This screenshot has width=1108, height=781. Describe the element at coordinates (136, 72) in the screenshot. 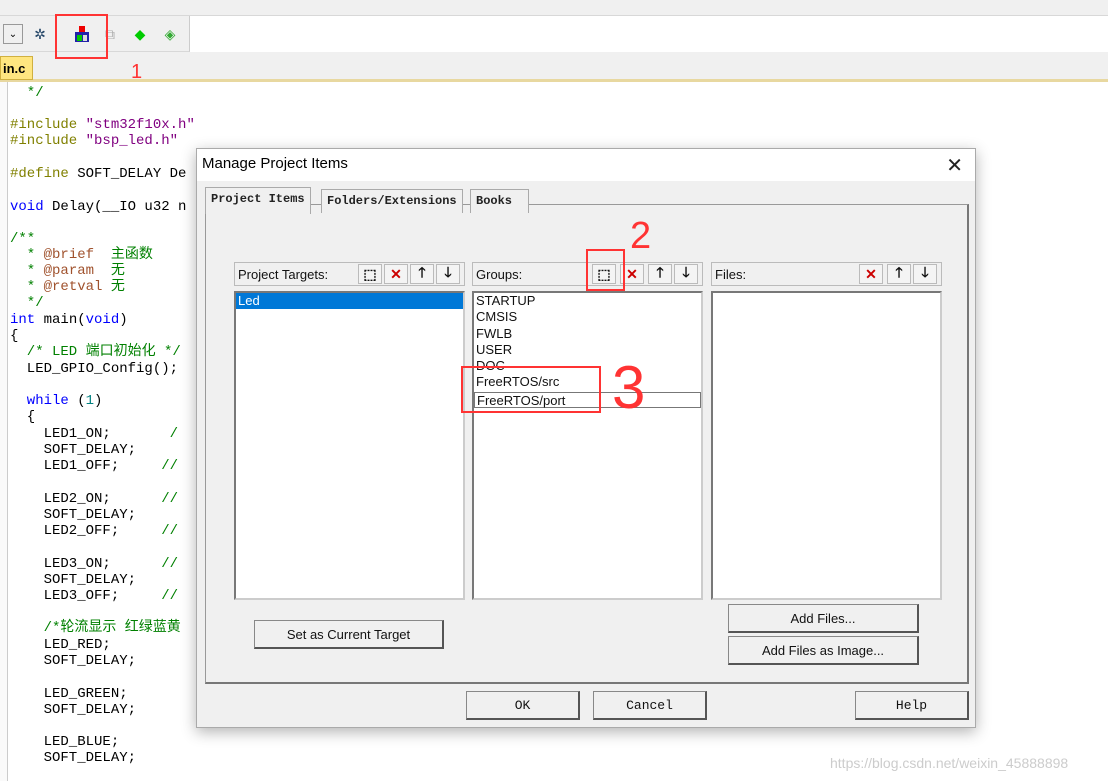

I see `annotation-label-1: 1` at that location.